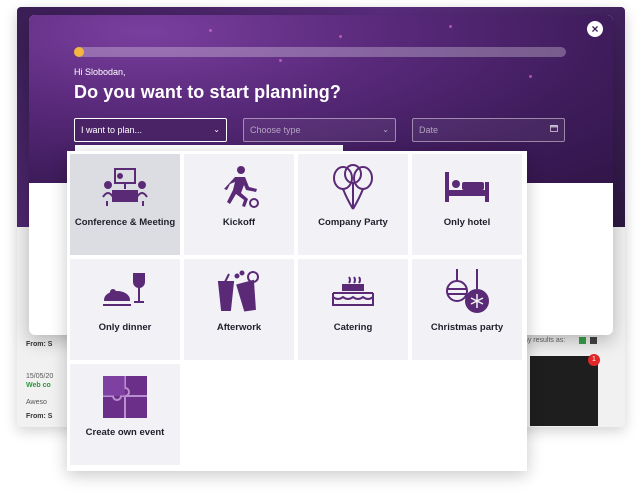 The height and width of the screenshot is (498, 642). Describe the element at coordinates (239, 327) in the screenshot. I see `event-tile-label: Afterwork` at that location.